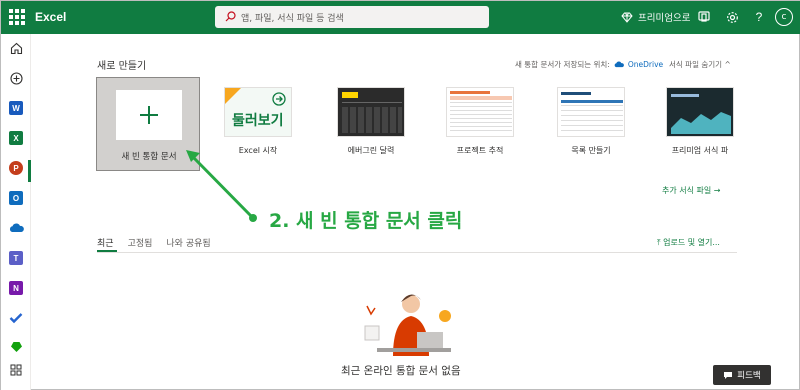 Image resolution: width=800 pixels, height=390 pixels. I want to click on annotation-text: 2. 새 빈 통합 문서 클릭, so click(366, 221).